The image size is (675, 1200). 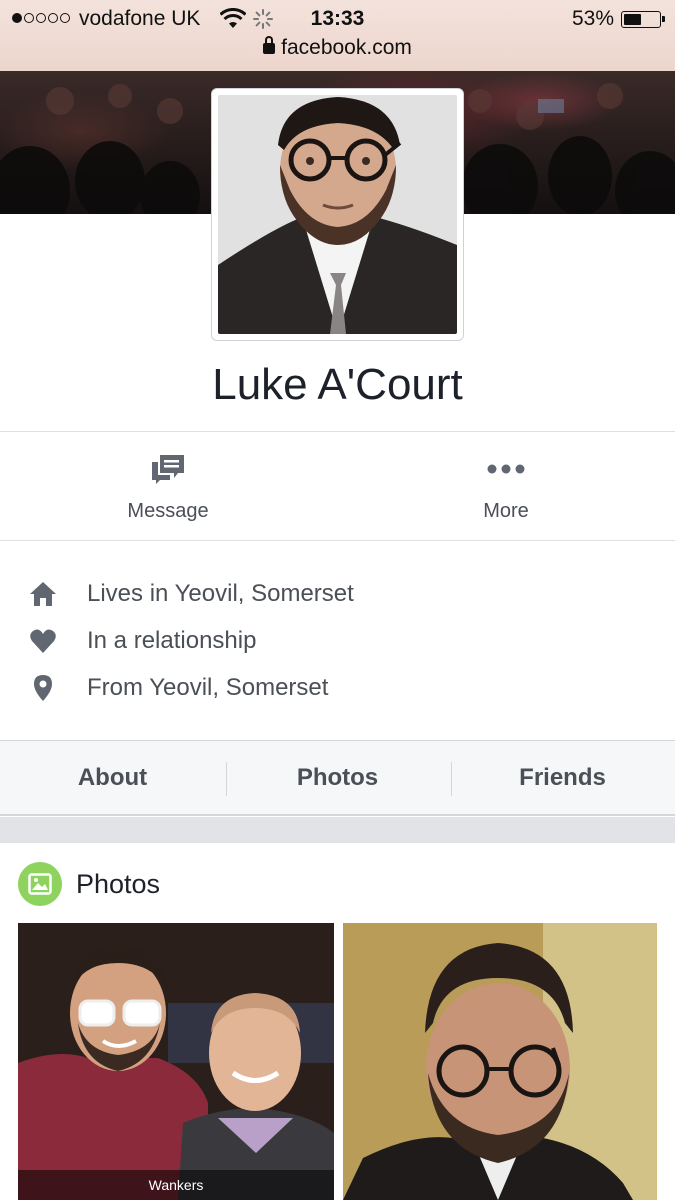 I want to click on photo-thumbnail, so click(x=500, y=1061).